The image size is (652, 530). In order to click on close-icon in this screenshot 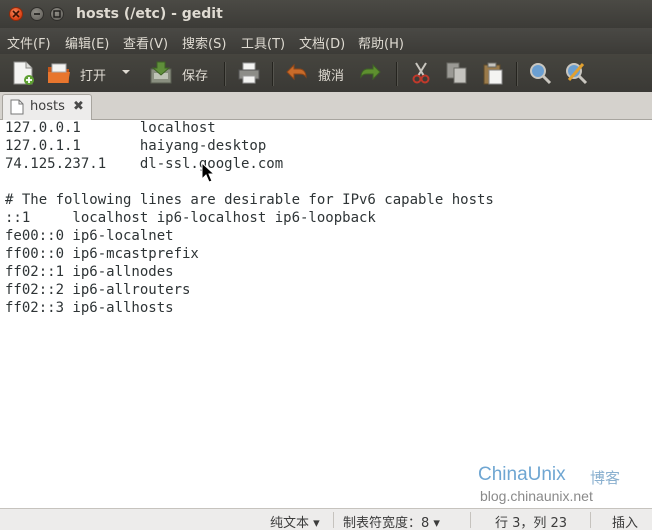, I will do `click(16, 14)`.